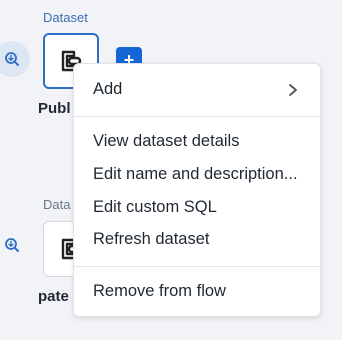 This screenshot has width=342, height=340. Describe the element at coordinates (53, 296) in the screenshot. I see `dataset-node-name: pate` at that location.